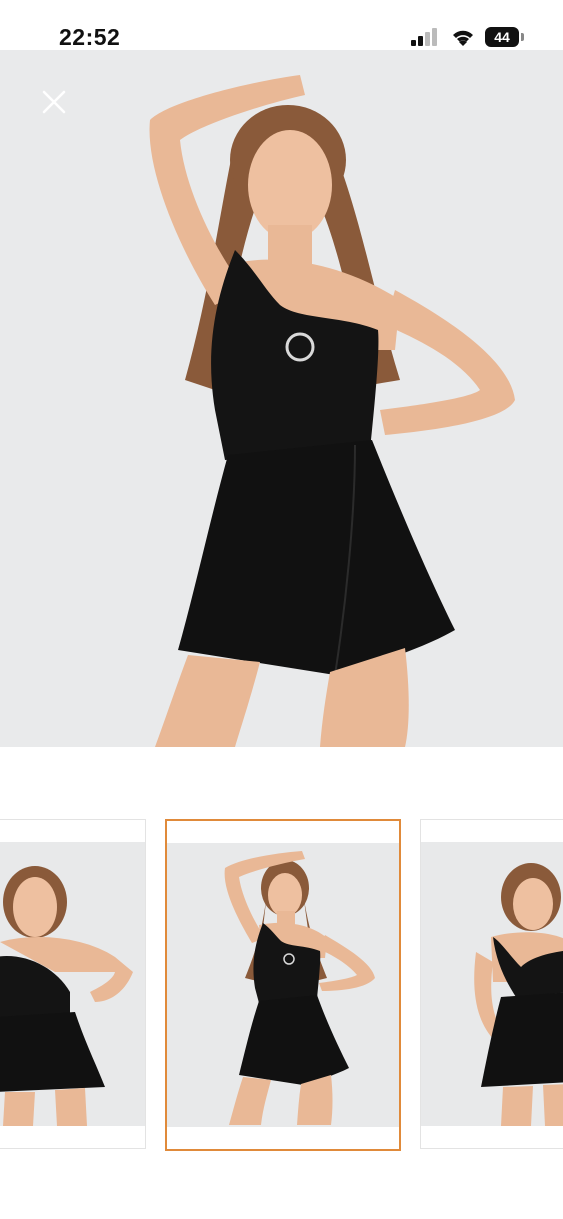 The width and height of the screenshot is (563, 1219). Describe the element at coordinates (90, 37) in the screenshot. I see `status-time: 22:52` at that location.